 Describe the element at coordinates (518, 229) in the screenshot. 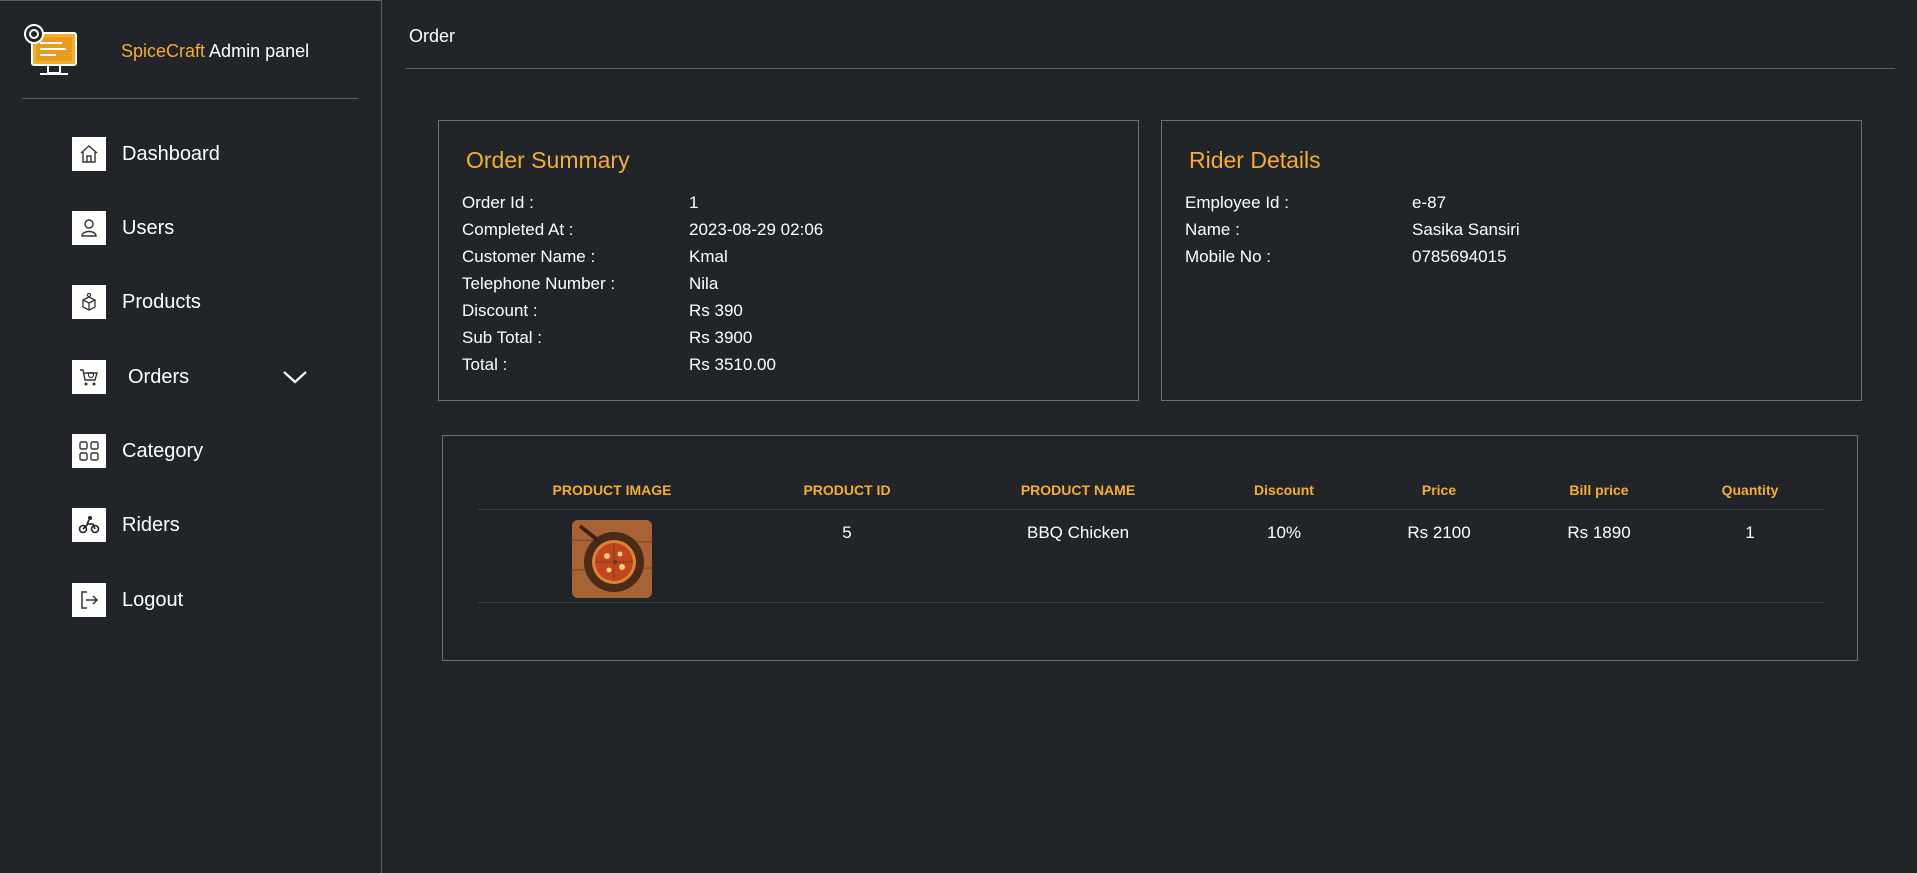

I see `kv-label: Completed At :` at that location.